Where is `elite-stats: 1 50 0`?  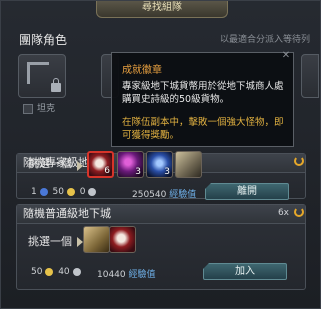
elite-stats: 1 50 0 is located at coordinates (64, 192).